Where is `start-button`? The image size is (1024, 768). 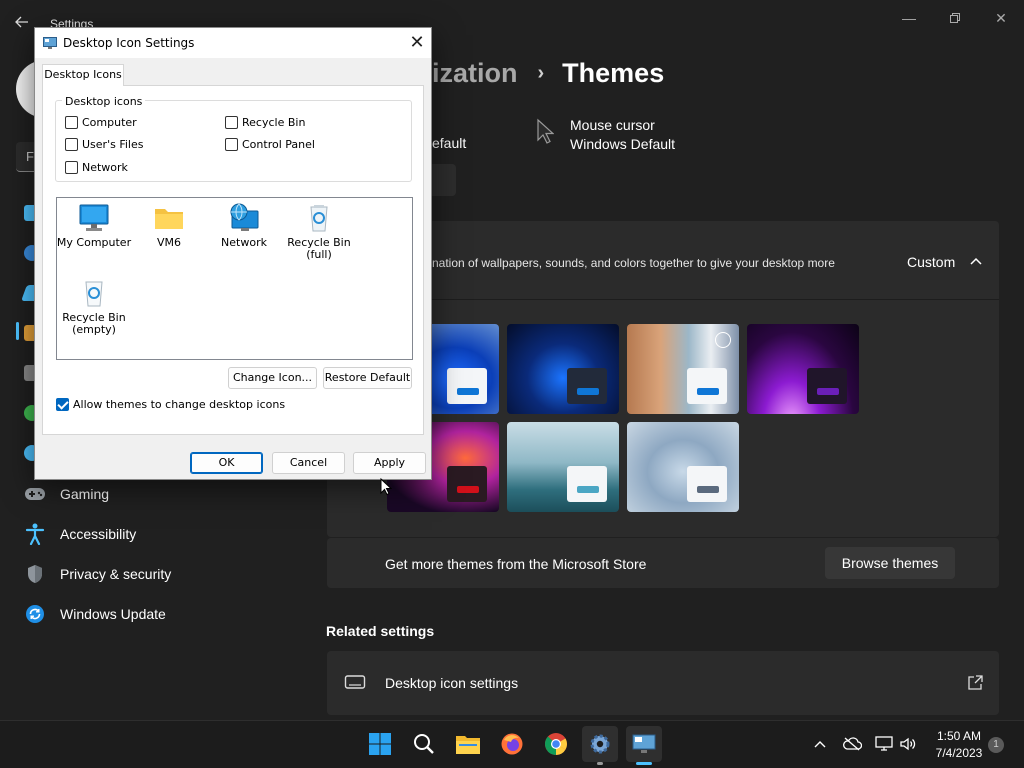 start-button is located at coordinates (380, 744).